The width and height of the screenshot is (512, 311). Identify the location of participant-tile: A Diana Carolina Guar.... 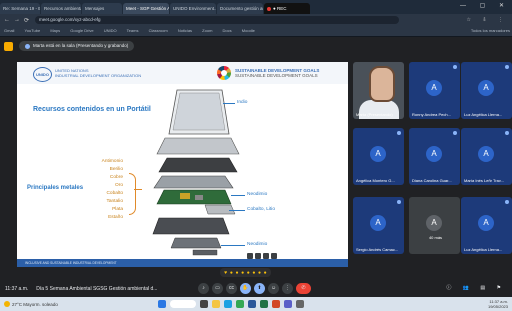
(434, 156).